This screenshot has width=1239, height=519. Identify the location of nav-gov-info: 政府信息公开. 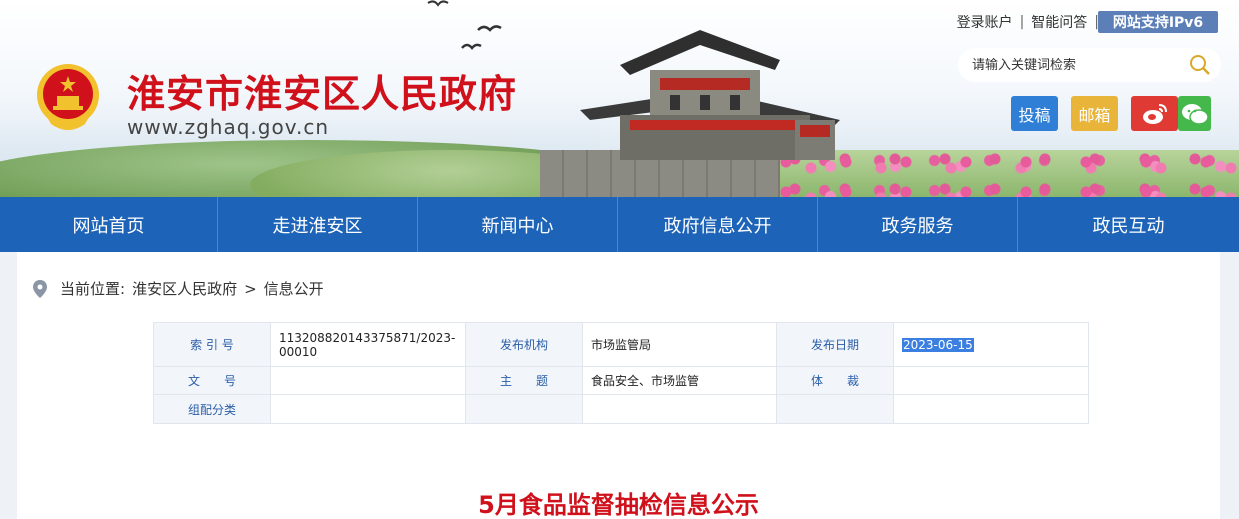
(718, 224).